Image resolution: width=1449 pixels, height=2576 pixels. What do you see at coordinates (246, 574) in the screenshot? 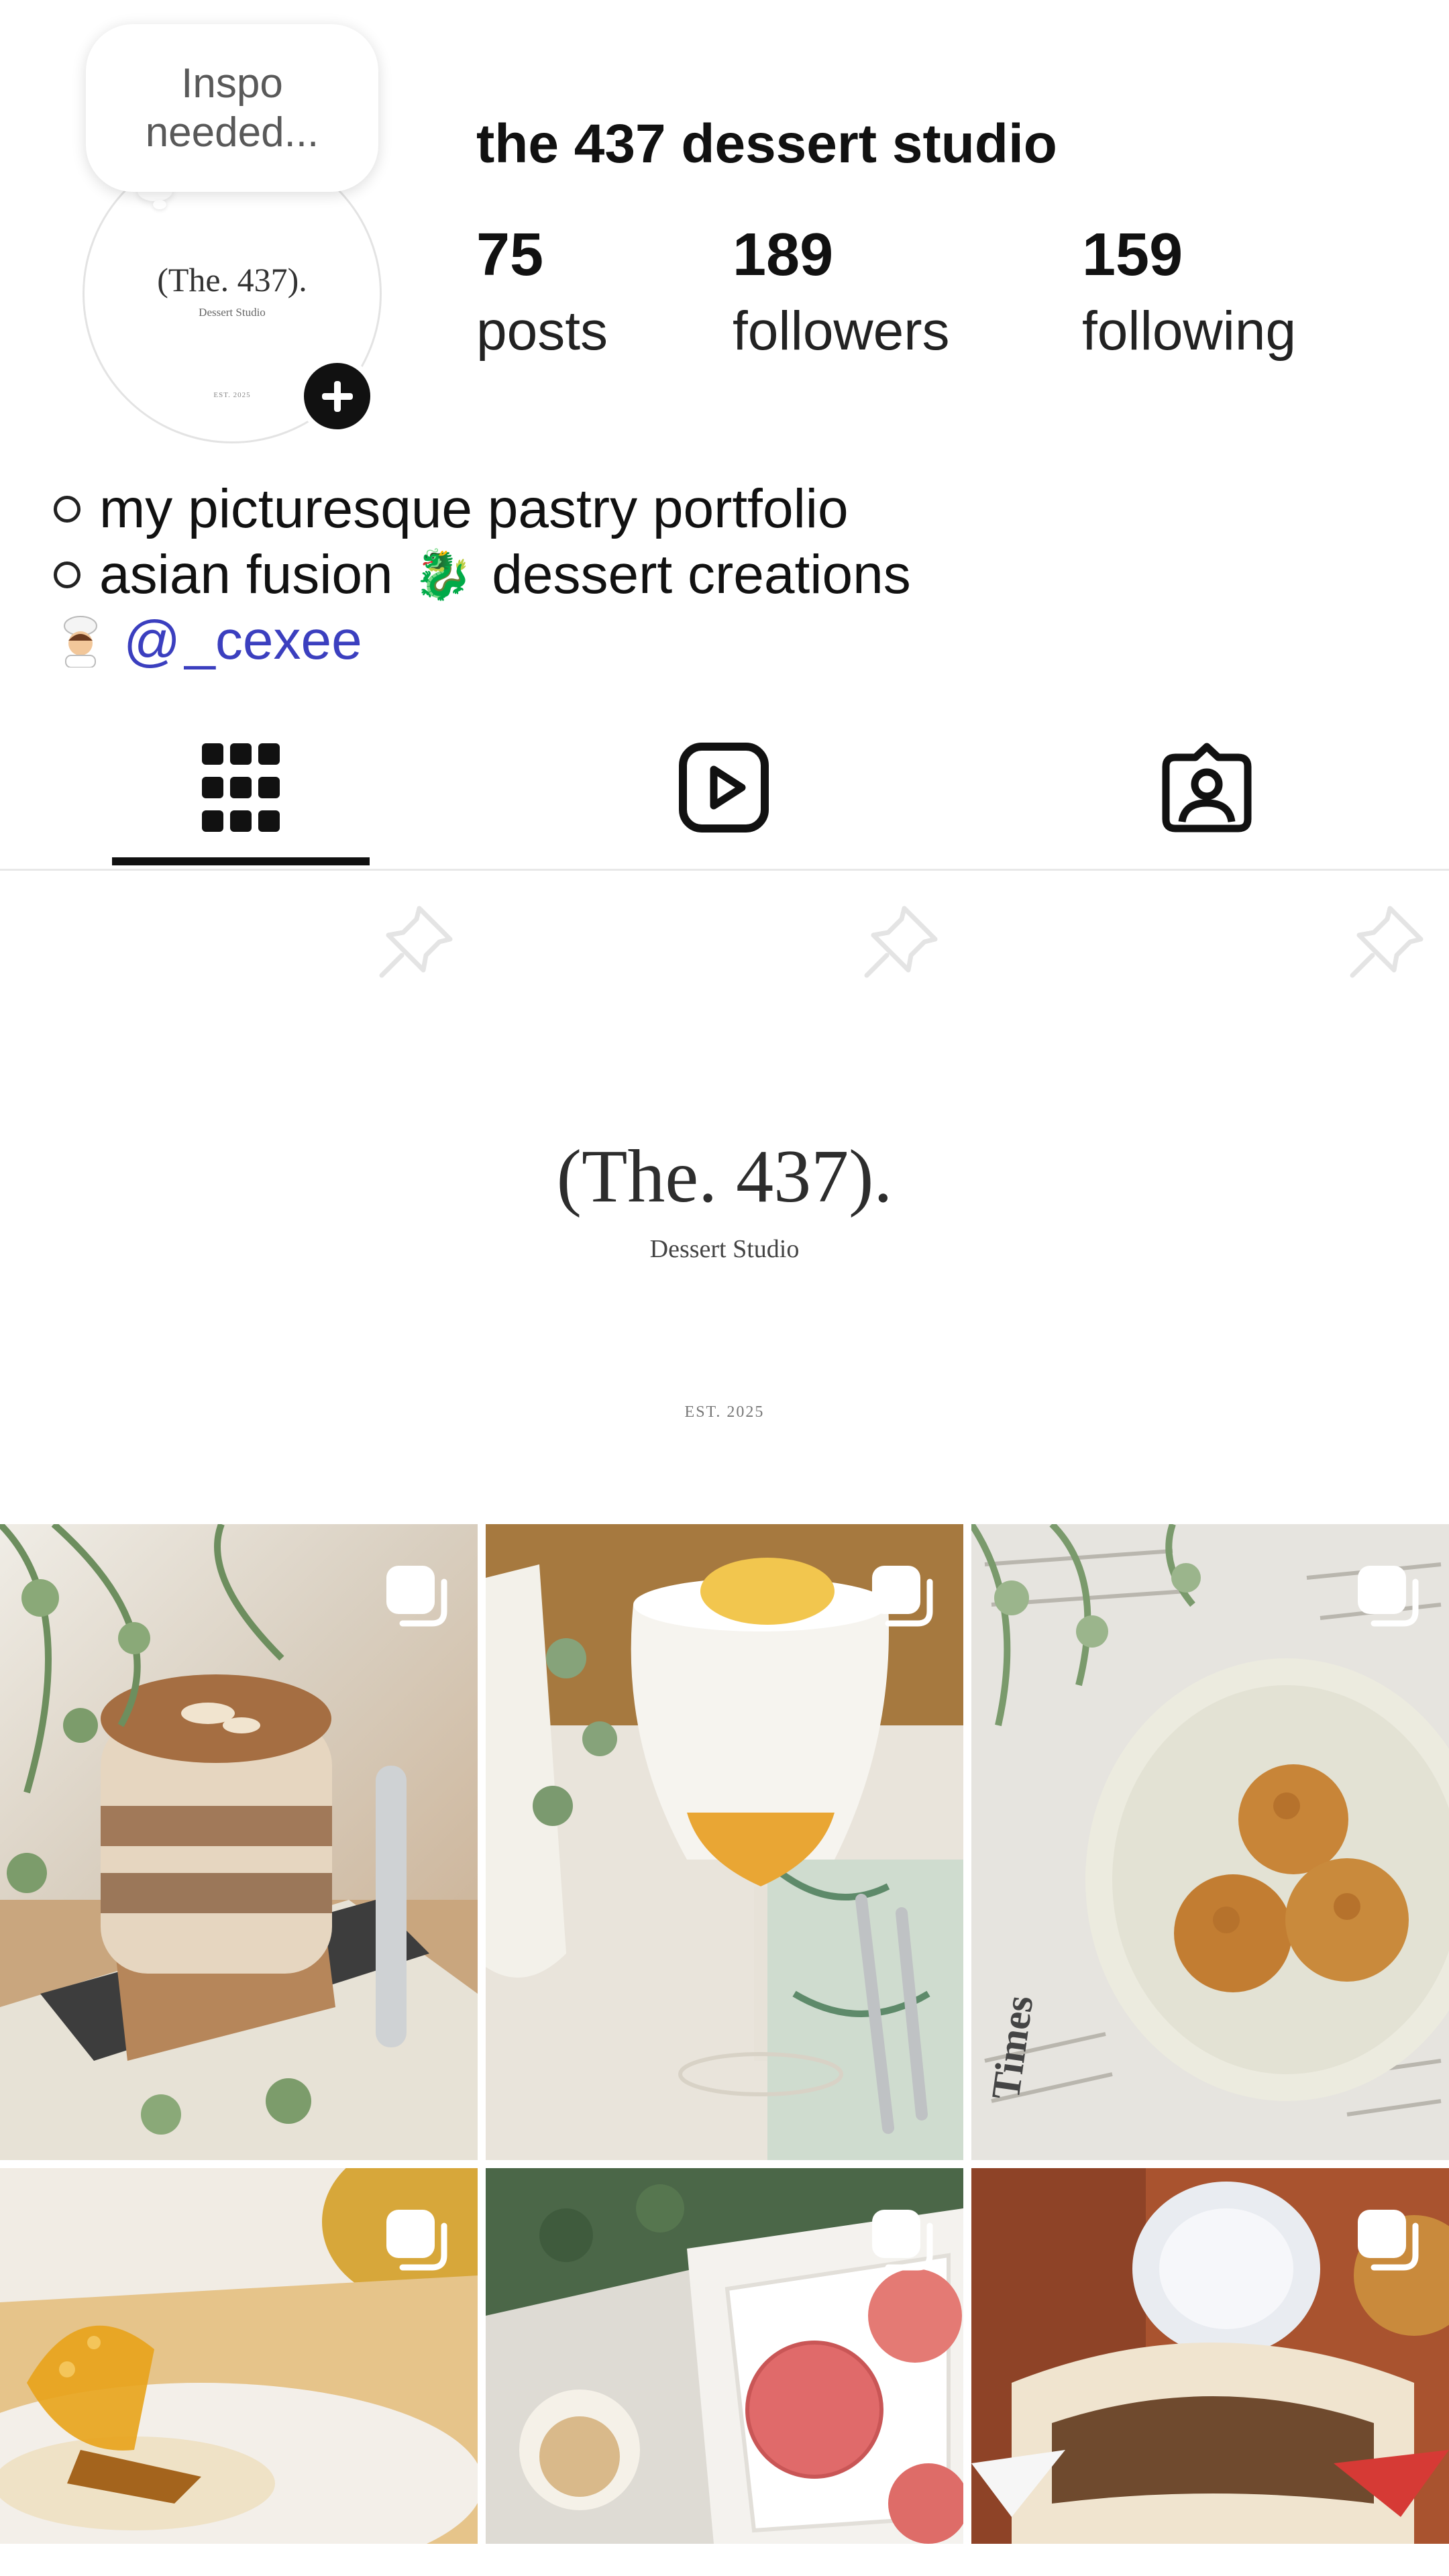
I see `bio-line-2-text-a: asian fusion` at bounding box center [246, 574].